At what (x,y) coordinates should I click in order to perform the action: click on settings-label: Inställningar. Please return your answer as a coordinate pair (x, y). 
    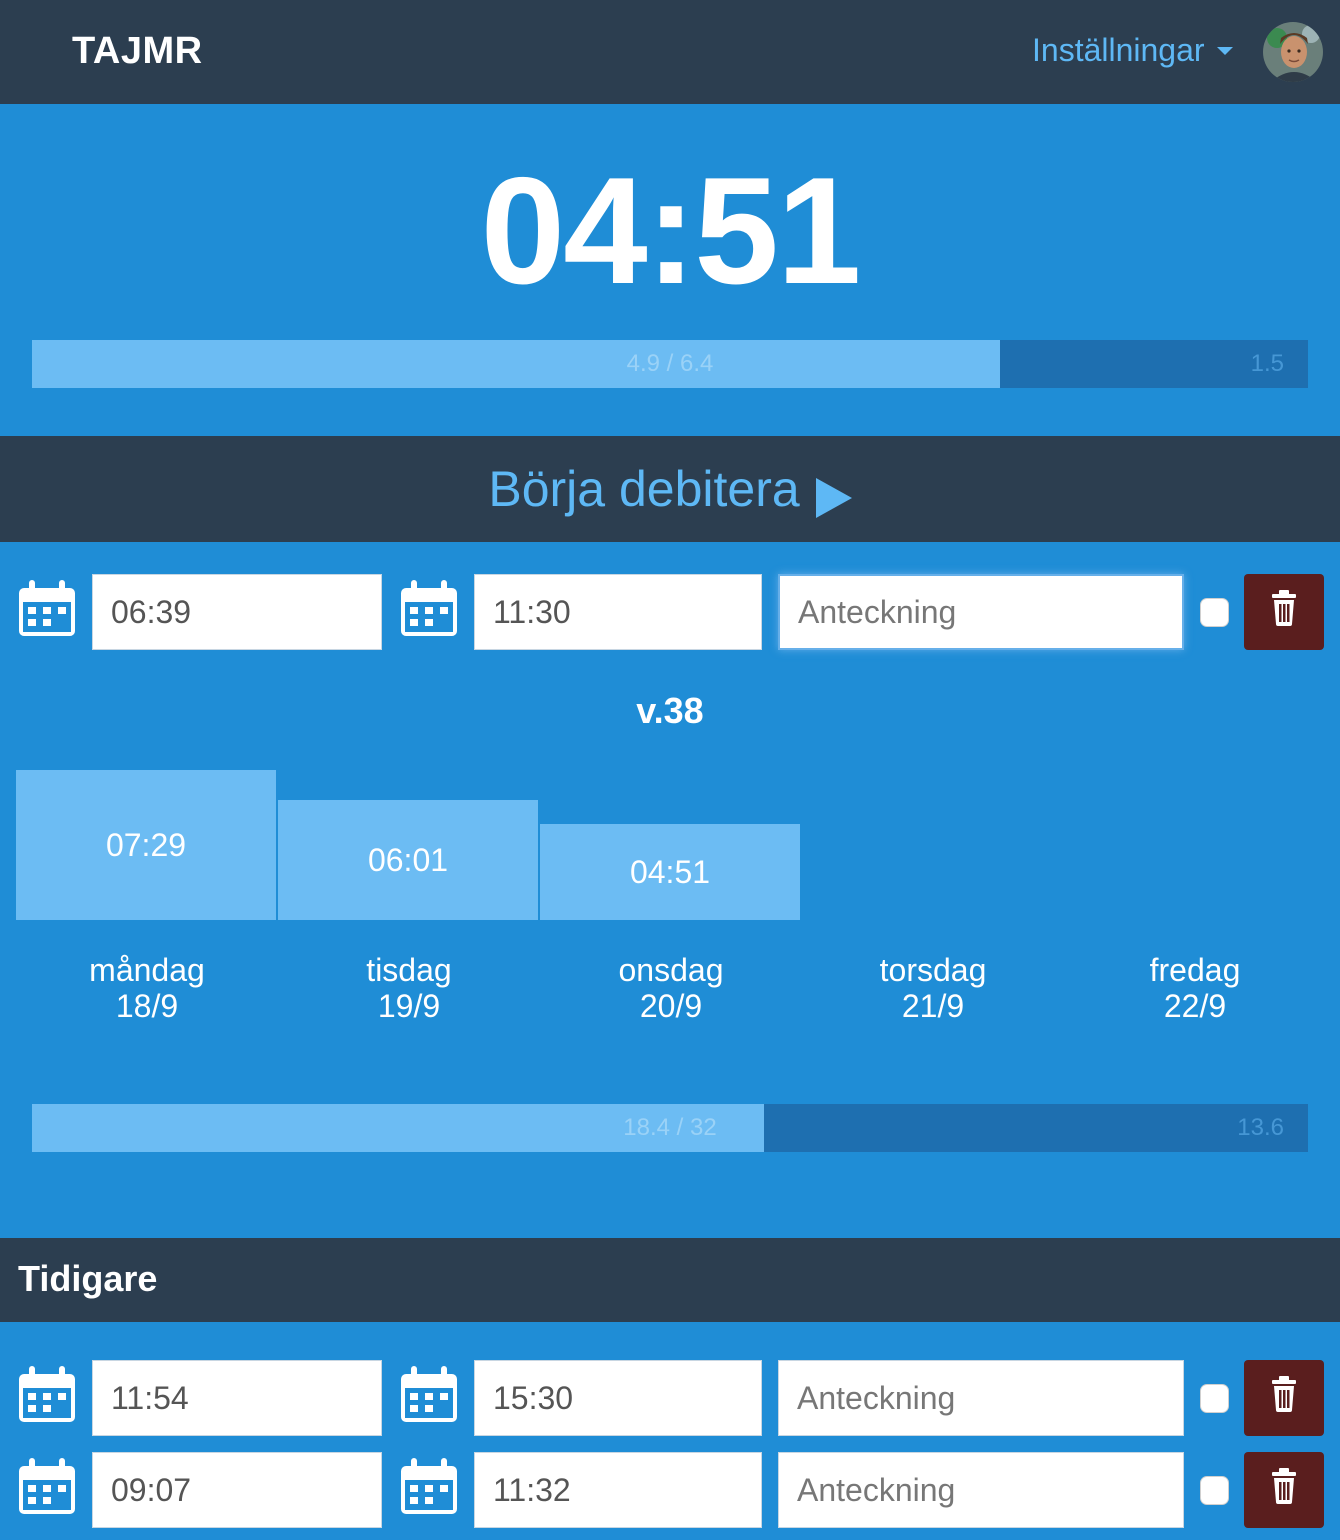
    Looking at the image, I should click on (1118, 50).